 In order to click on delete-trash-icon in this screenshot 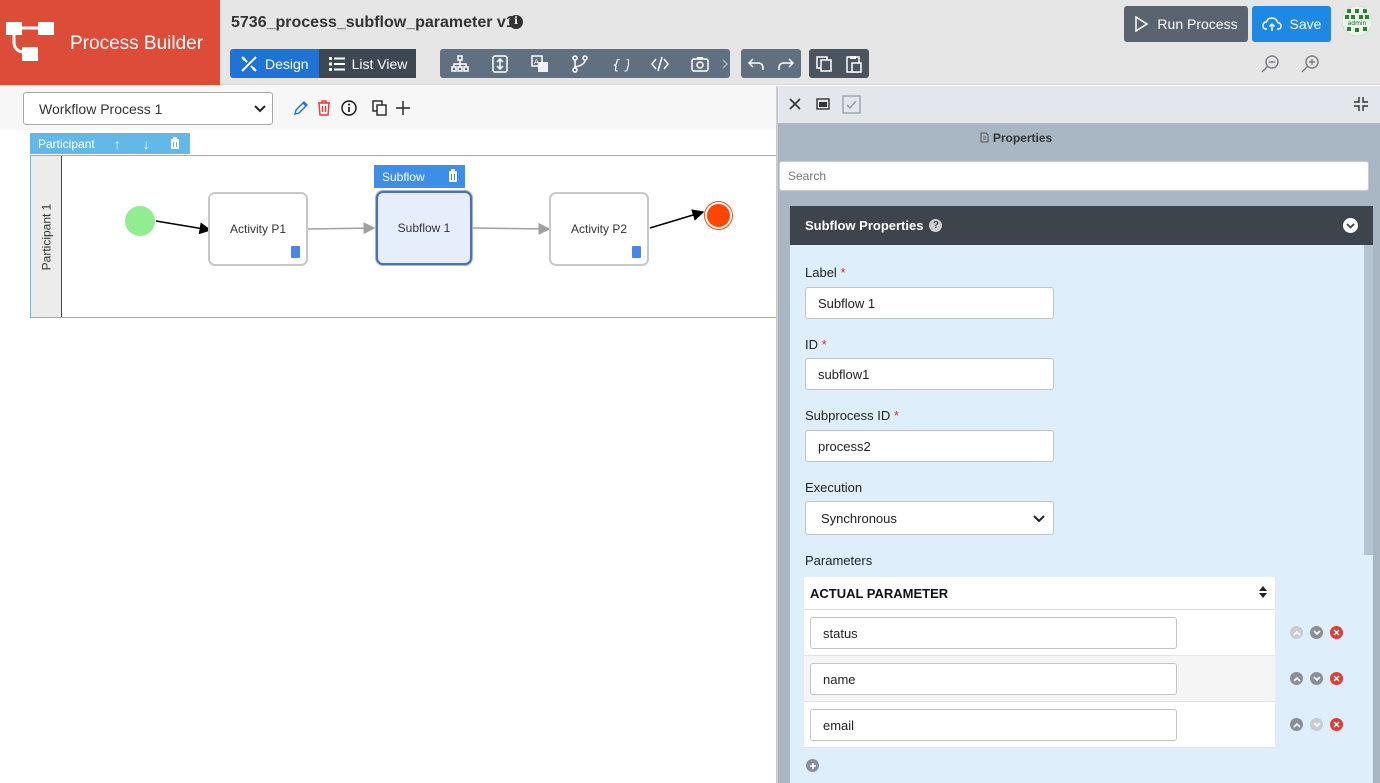, I will do `click(324, 108)`.